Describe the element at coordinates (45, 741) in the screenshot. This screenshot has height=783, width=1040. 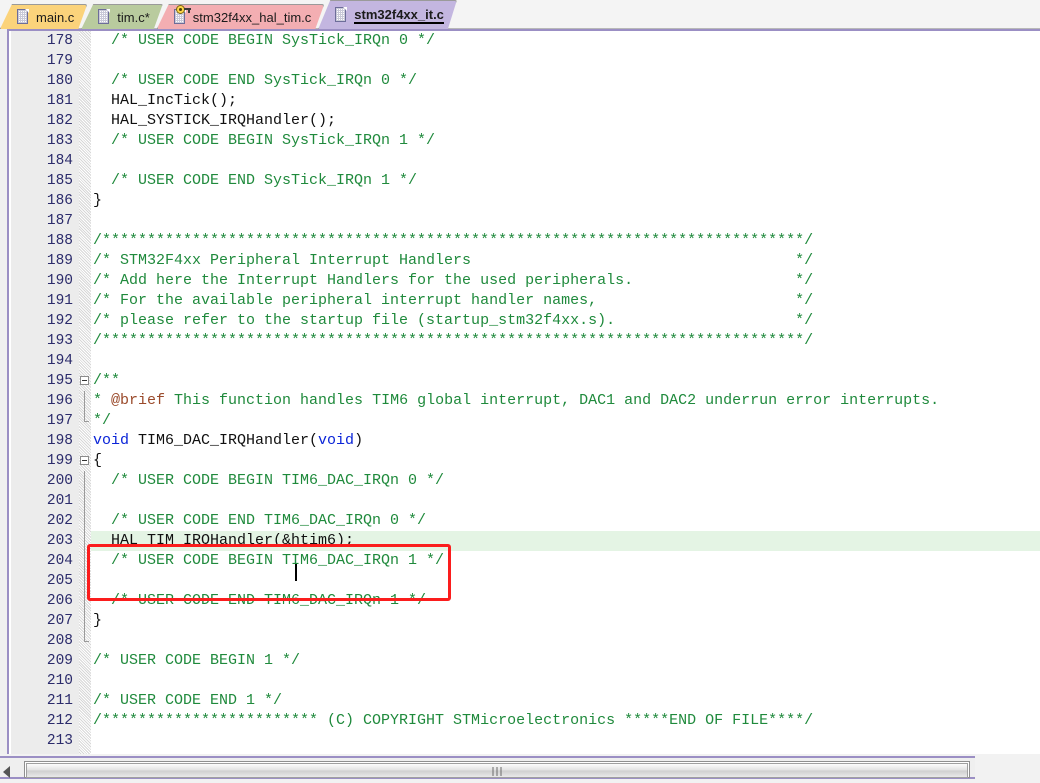
I see `line-number-row: 213` at that location.